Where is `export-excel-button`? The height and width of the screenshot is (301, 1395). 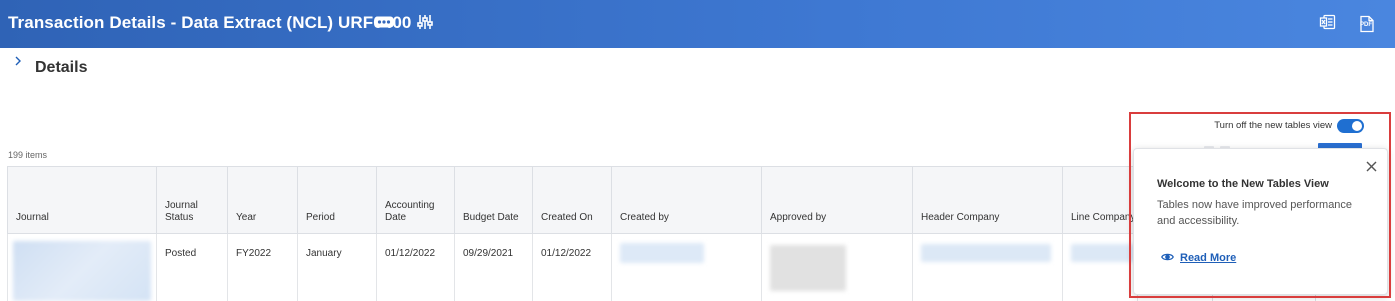
export-excel-button is located at coordinates (1328, 24).